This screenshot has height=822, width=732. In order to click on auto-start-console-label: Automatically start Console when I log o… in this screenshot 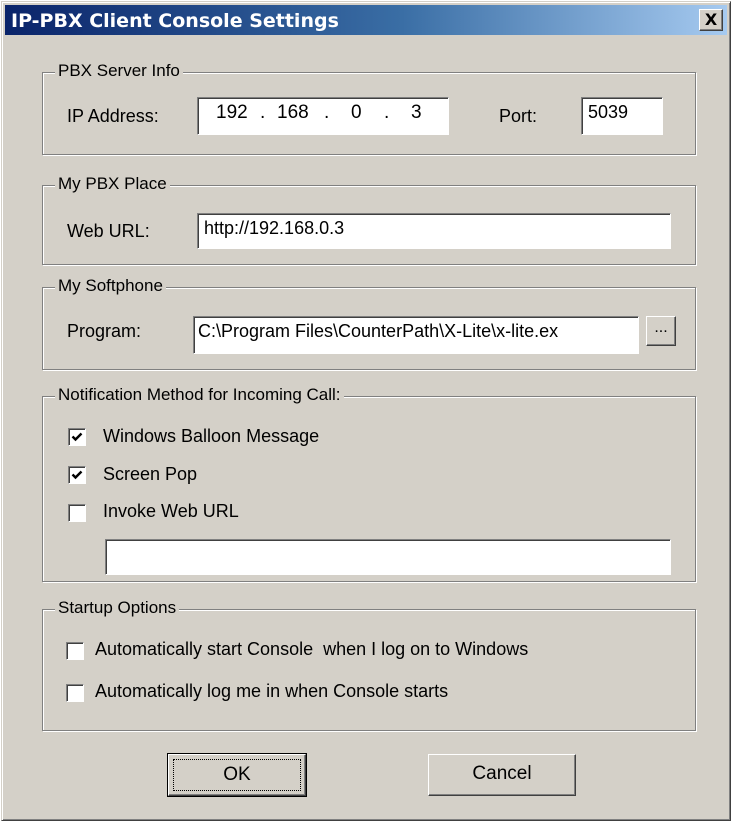, I will do `click(312, 649)`.